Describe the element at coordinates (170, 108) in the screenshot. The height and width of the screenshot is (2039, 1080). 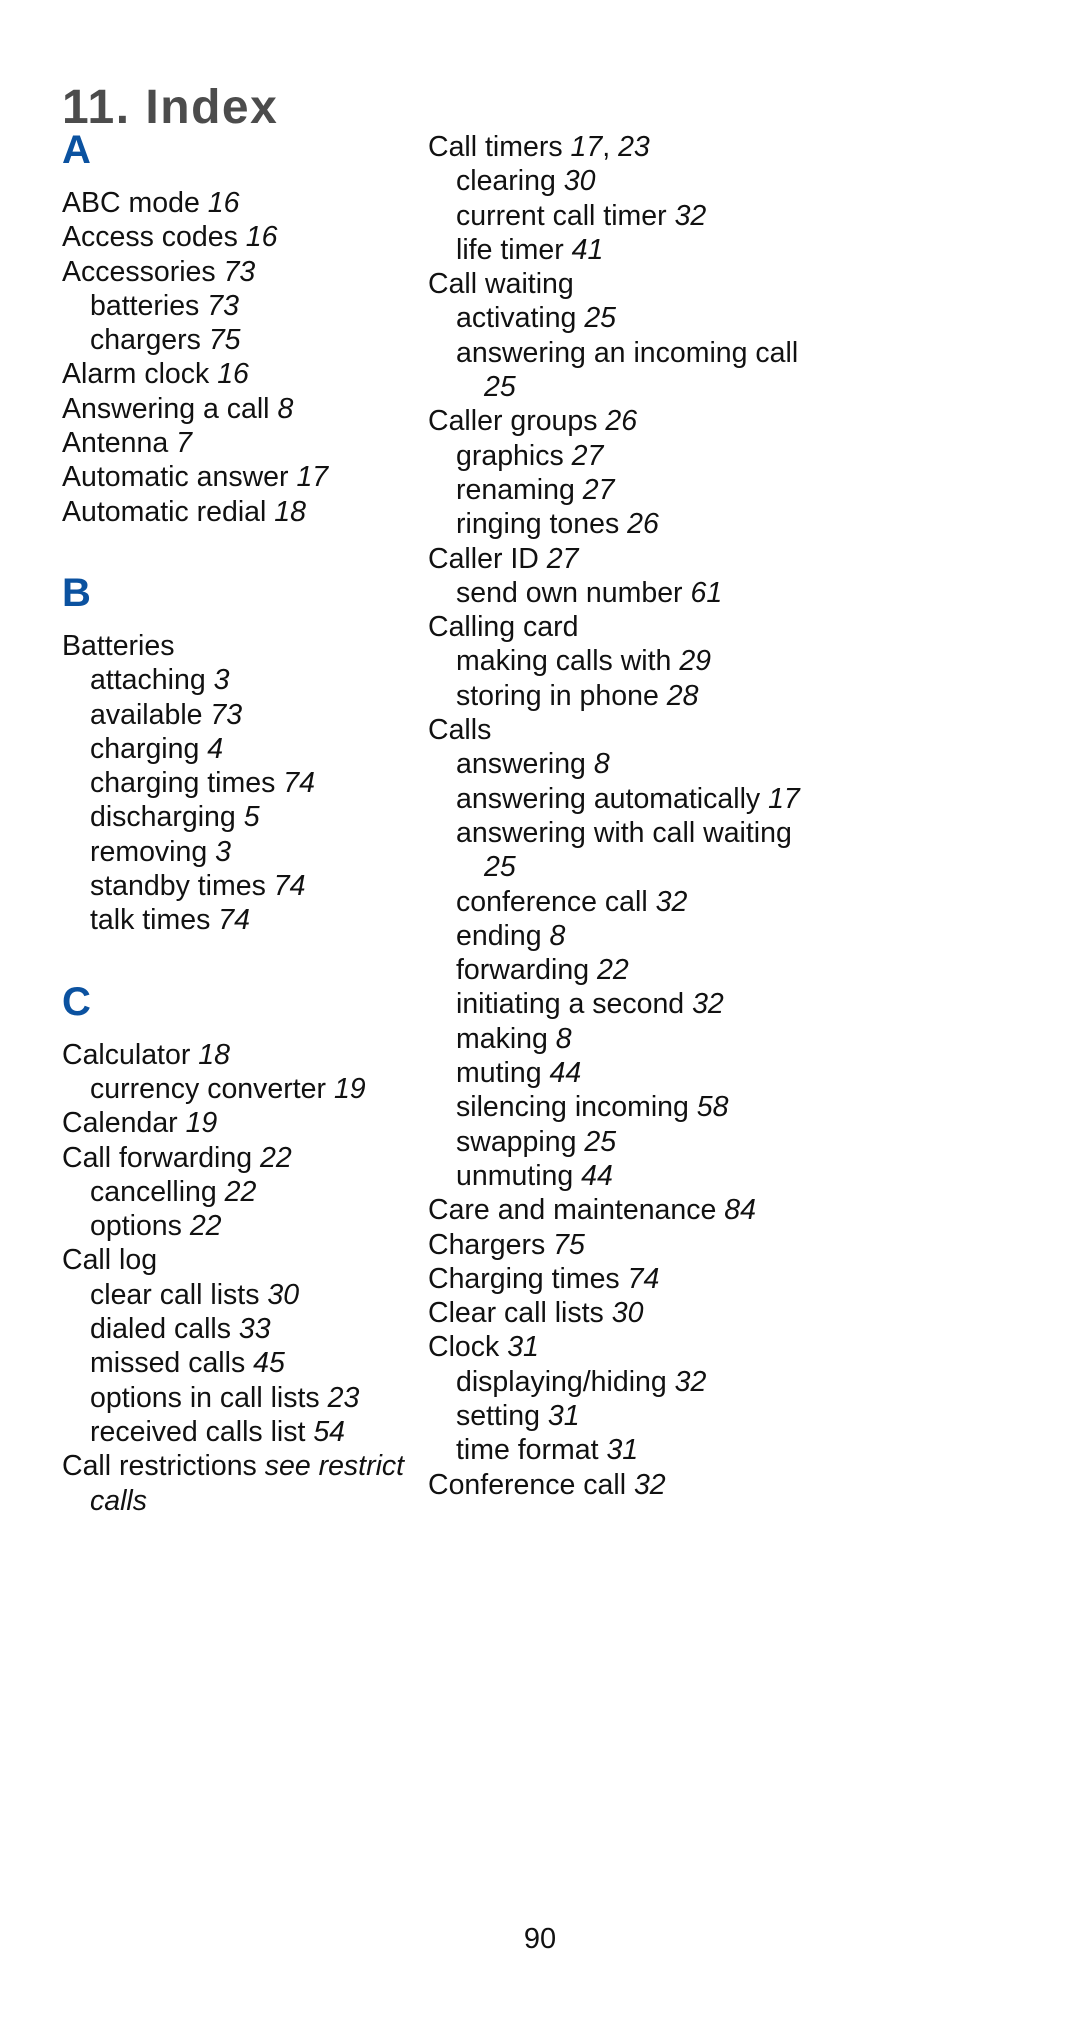
I see `page-title: 11. Index` at that location.